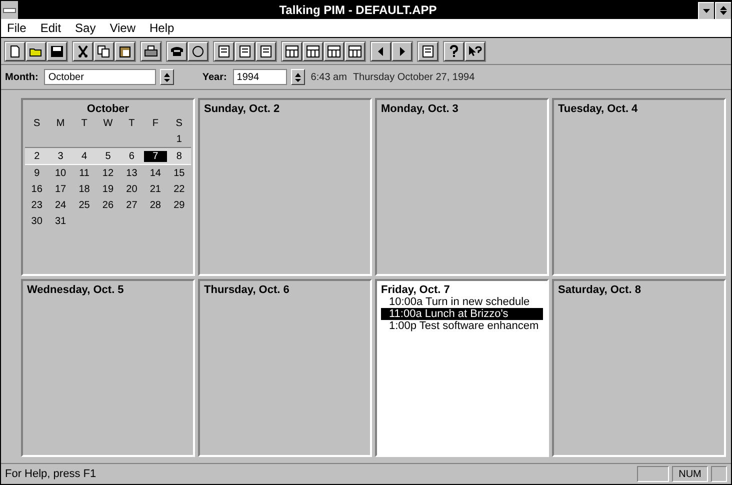 This screenshot has width=732, height=485. I want to click on month-field: October, so click(100, 77).